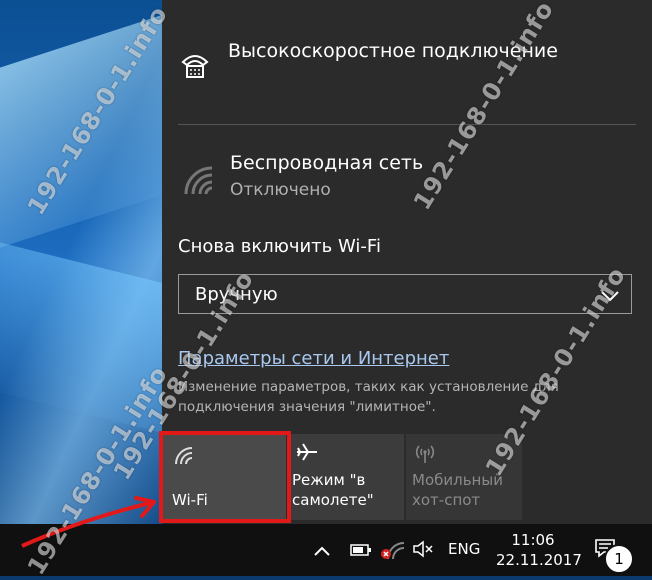 This screenshot has width=652, height=580. What do you see at coordinates (322, 551) in the screenshot?
I see `chevron-up-icon` at bounding box center [322, 551].